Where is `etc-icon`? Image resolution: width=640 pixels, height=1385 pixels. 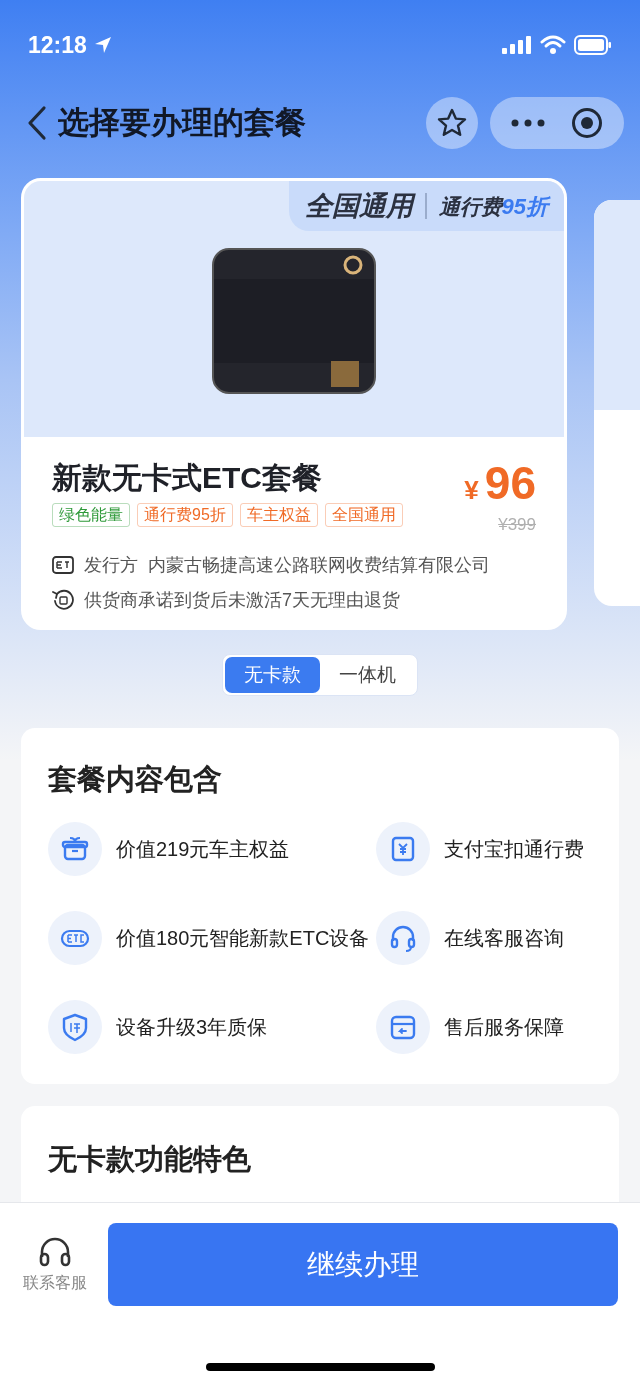
etc-icon is located at coordinates (63, 565).